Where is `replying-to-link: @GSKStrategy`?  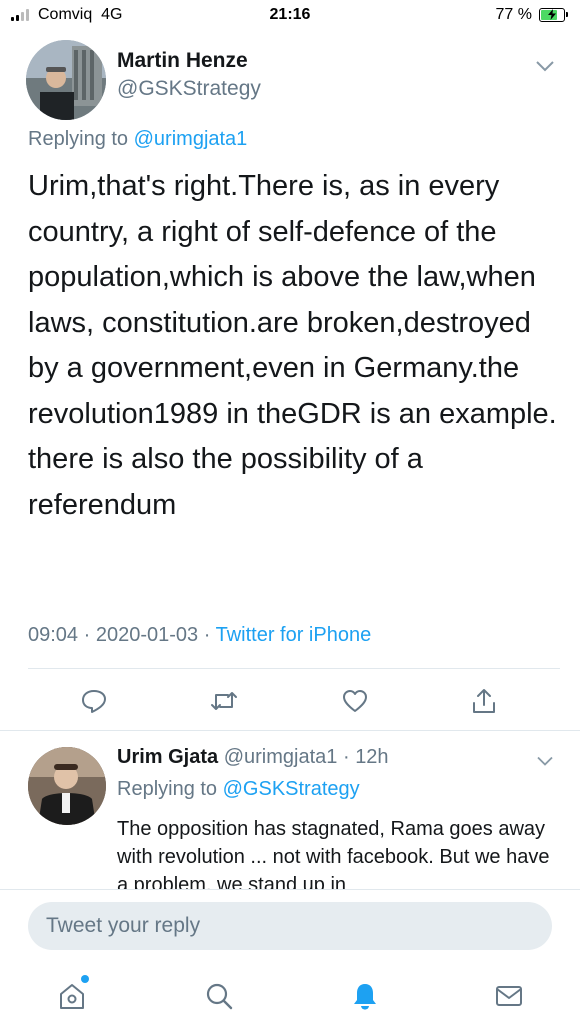
replying-to-link: @GSKStrategy is located at coordinates (291, 789).